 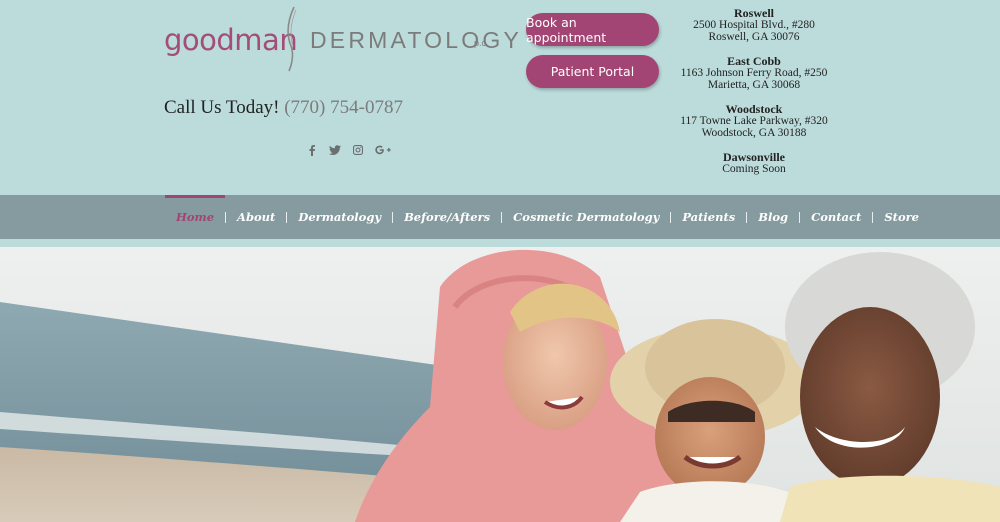 What do you see at coordinates (447, 217) in the screenshot?
I see `nav-before-afters: Before/Afters` at bounding box center [447, 217].